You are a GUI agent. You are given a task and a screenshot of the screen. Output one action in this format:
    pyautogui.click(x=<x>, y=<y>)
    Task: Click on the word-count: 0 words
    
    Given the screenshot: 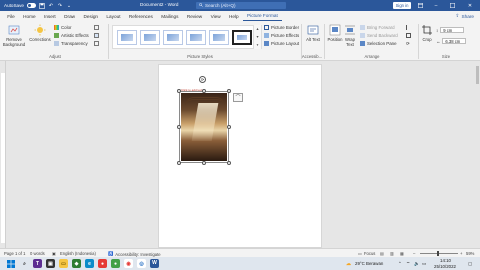 What is the action you would take?
    pyautogui.click(x=37, y=253)
    